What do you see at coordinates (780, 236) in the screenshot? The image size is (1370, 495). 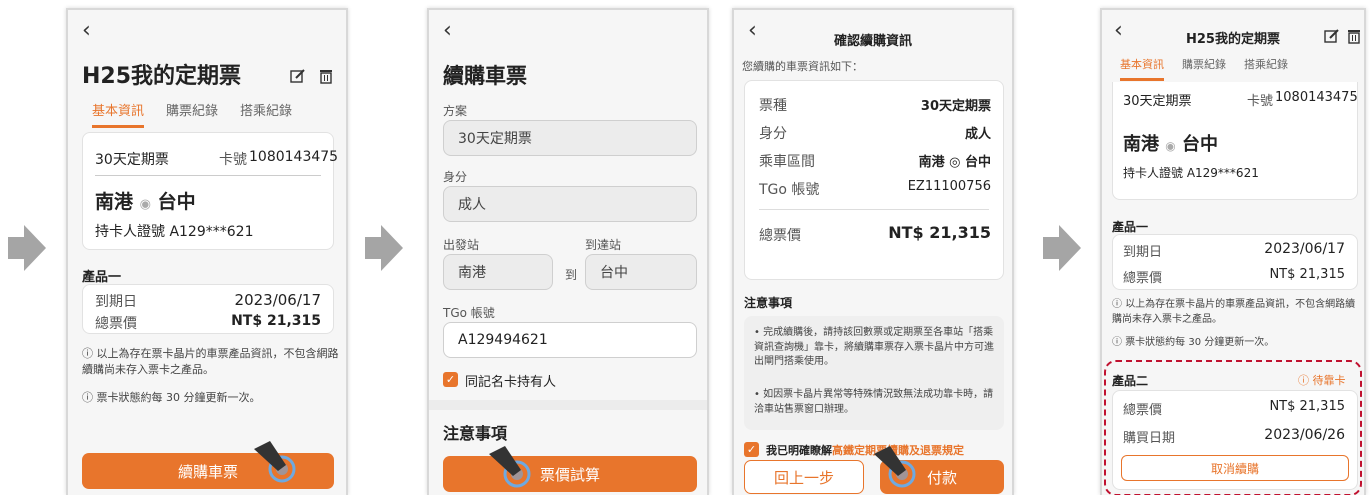 I see `total-label: 總票價` at bounding box center [780, 236].